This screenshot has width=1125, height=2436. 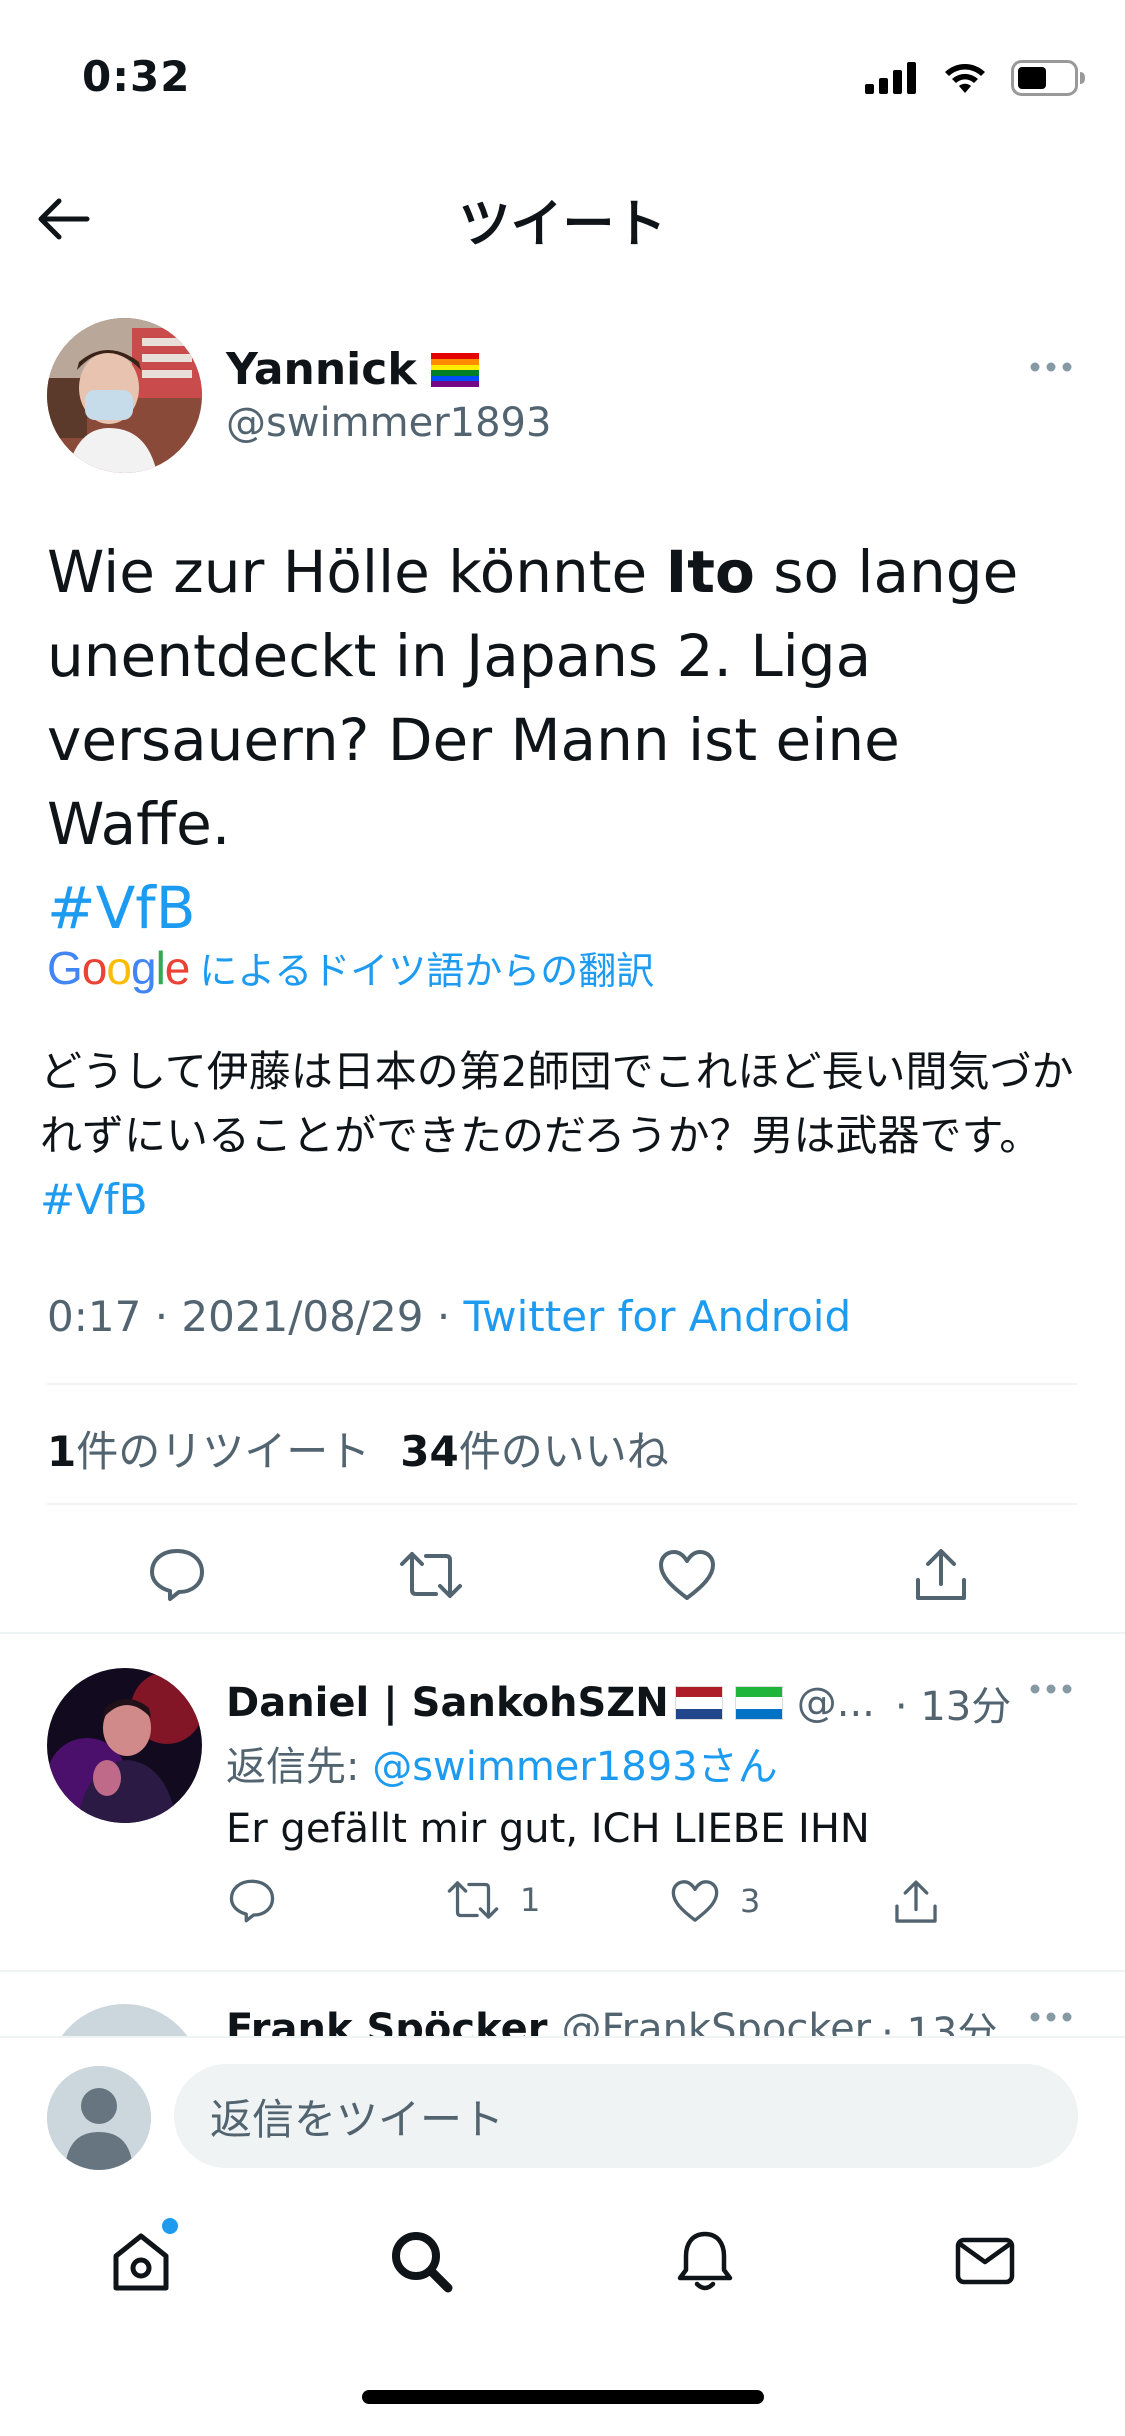 I want to click on compose-bar: 返信をツイート, so click(x=562, y=2111).